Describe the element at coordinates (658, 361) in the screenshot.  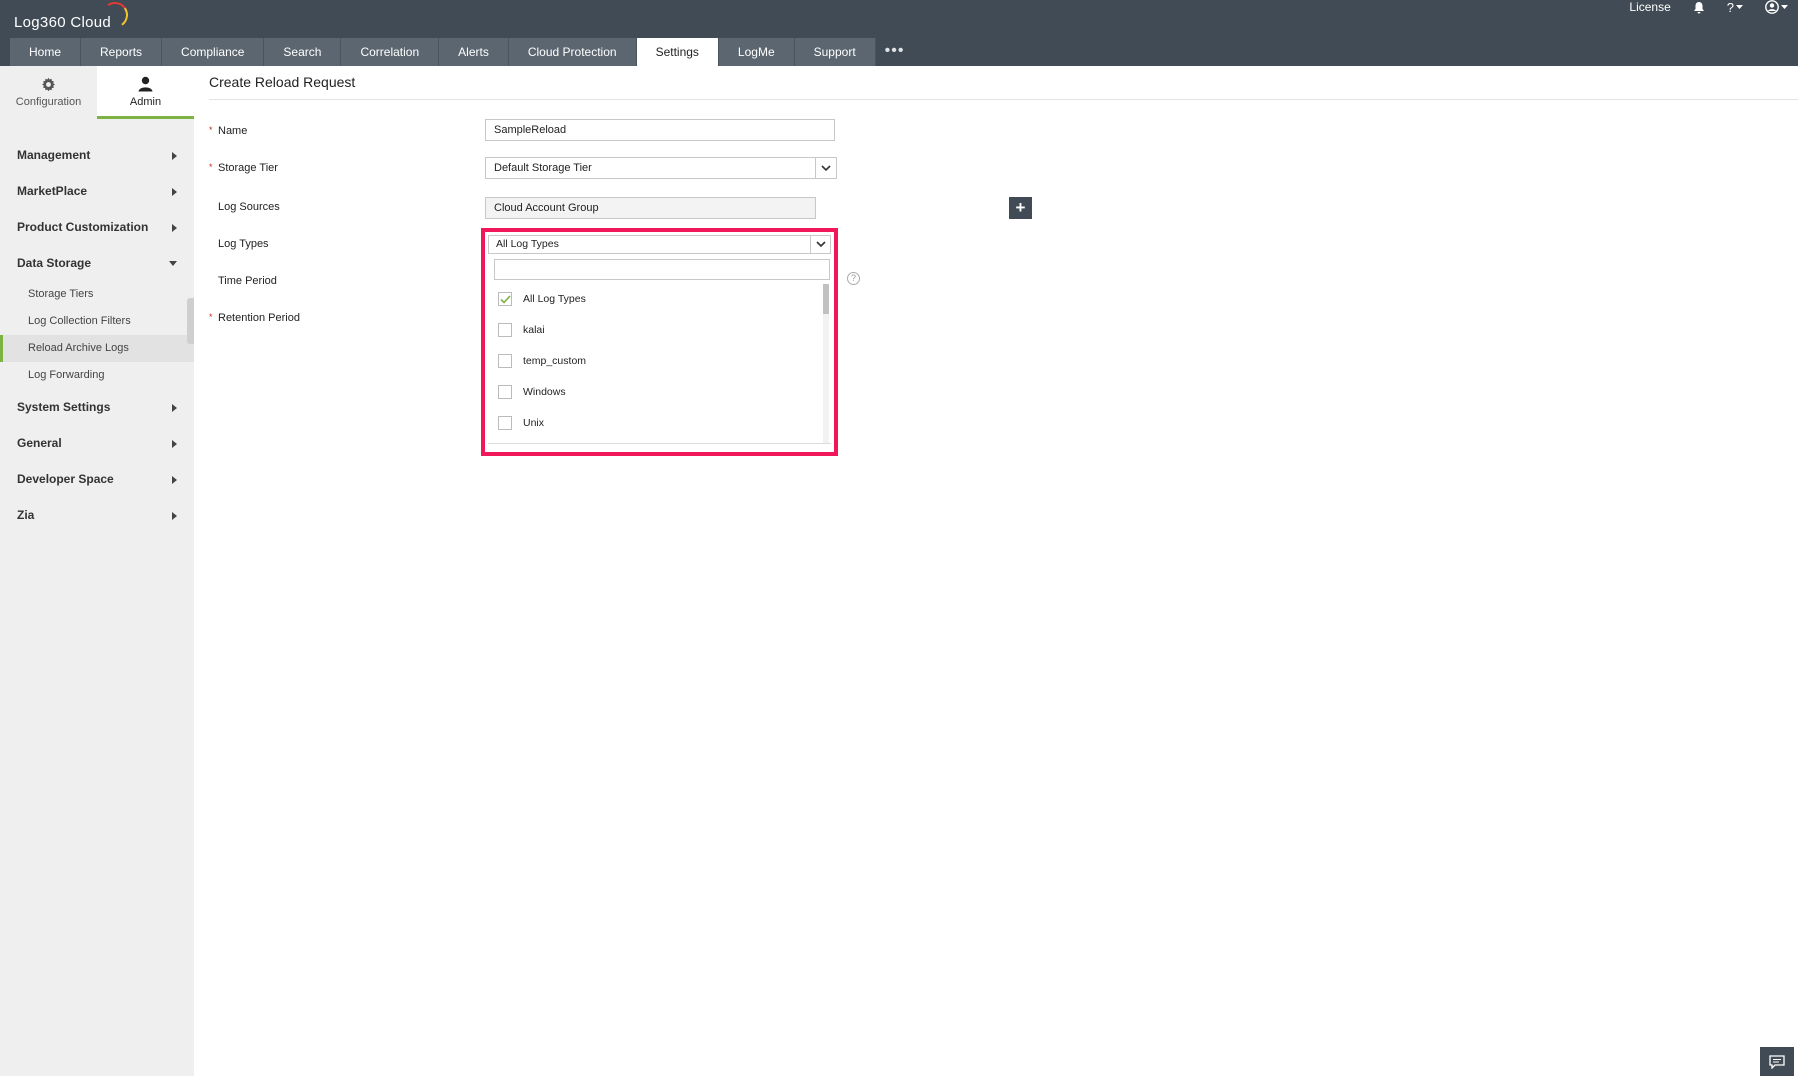
I see `log-type-option-temp-custom: temp_custom` at that location.